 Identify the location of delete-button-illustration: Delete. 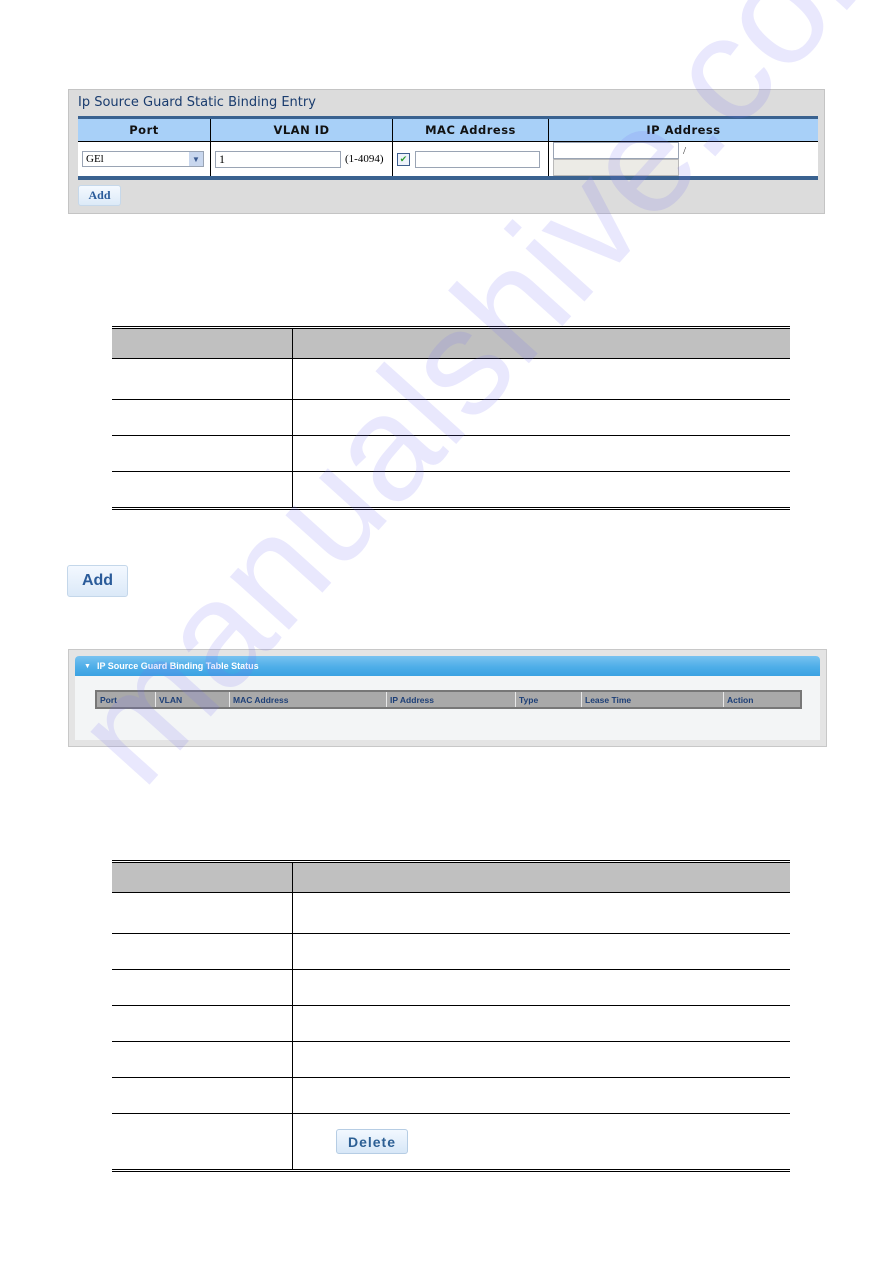
(372, 1141).